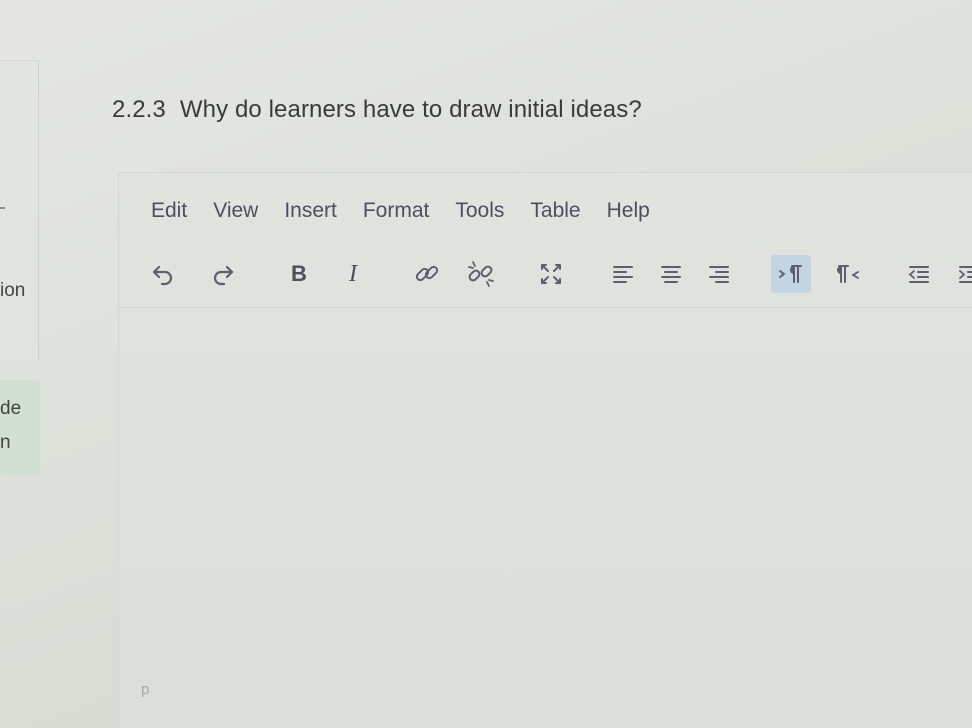 The height and width of the screenshot is (728, 972). I want to click on menu-tools: Tools, so click(479, 211).